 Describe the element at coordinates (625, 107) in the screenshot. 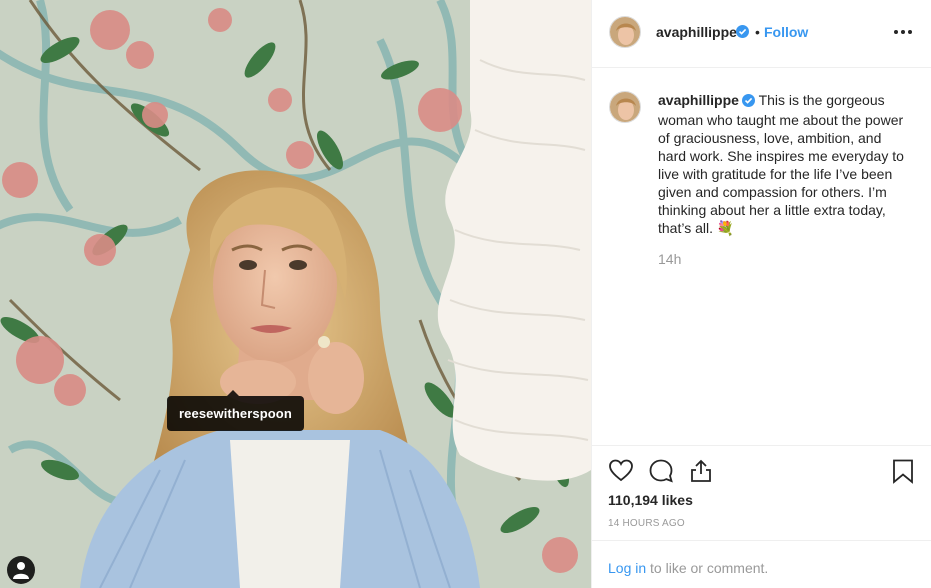

I see `caption-avatar` at that location.